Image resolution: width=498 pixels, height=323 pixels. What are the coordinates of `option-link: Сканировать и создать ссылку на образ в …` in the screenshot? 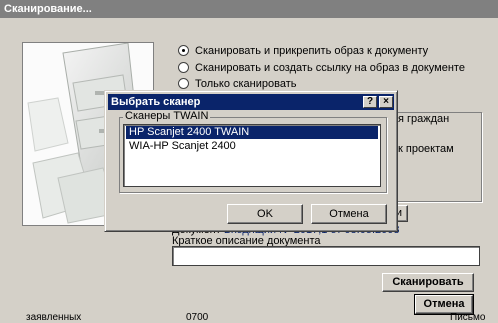 It's located at (321, 68).